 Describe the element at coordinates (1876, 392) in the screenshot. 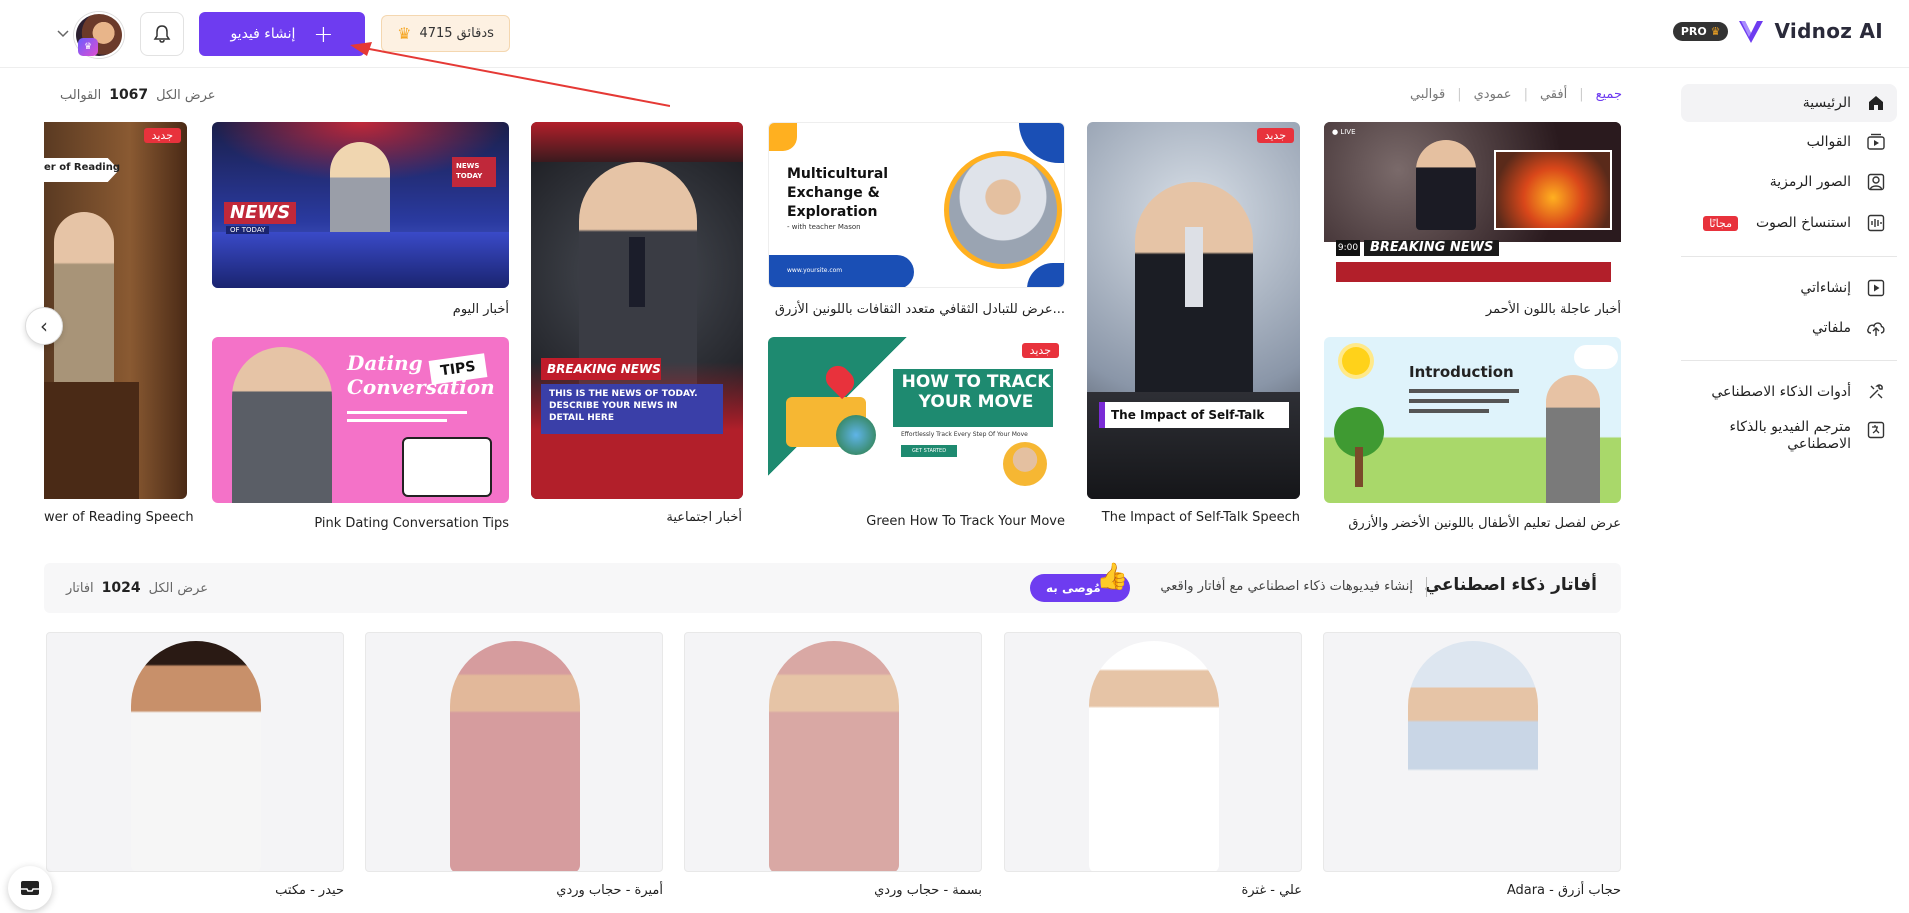

I see `tools-icon` at that location.